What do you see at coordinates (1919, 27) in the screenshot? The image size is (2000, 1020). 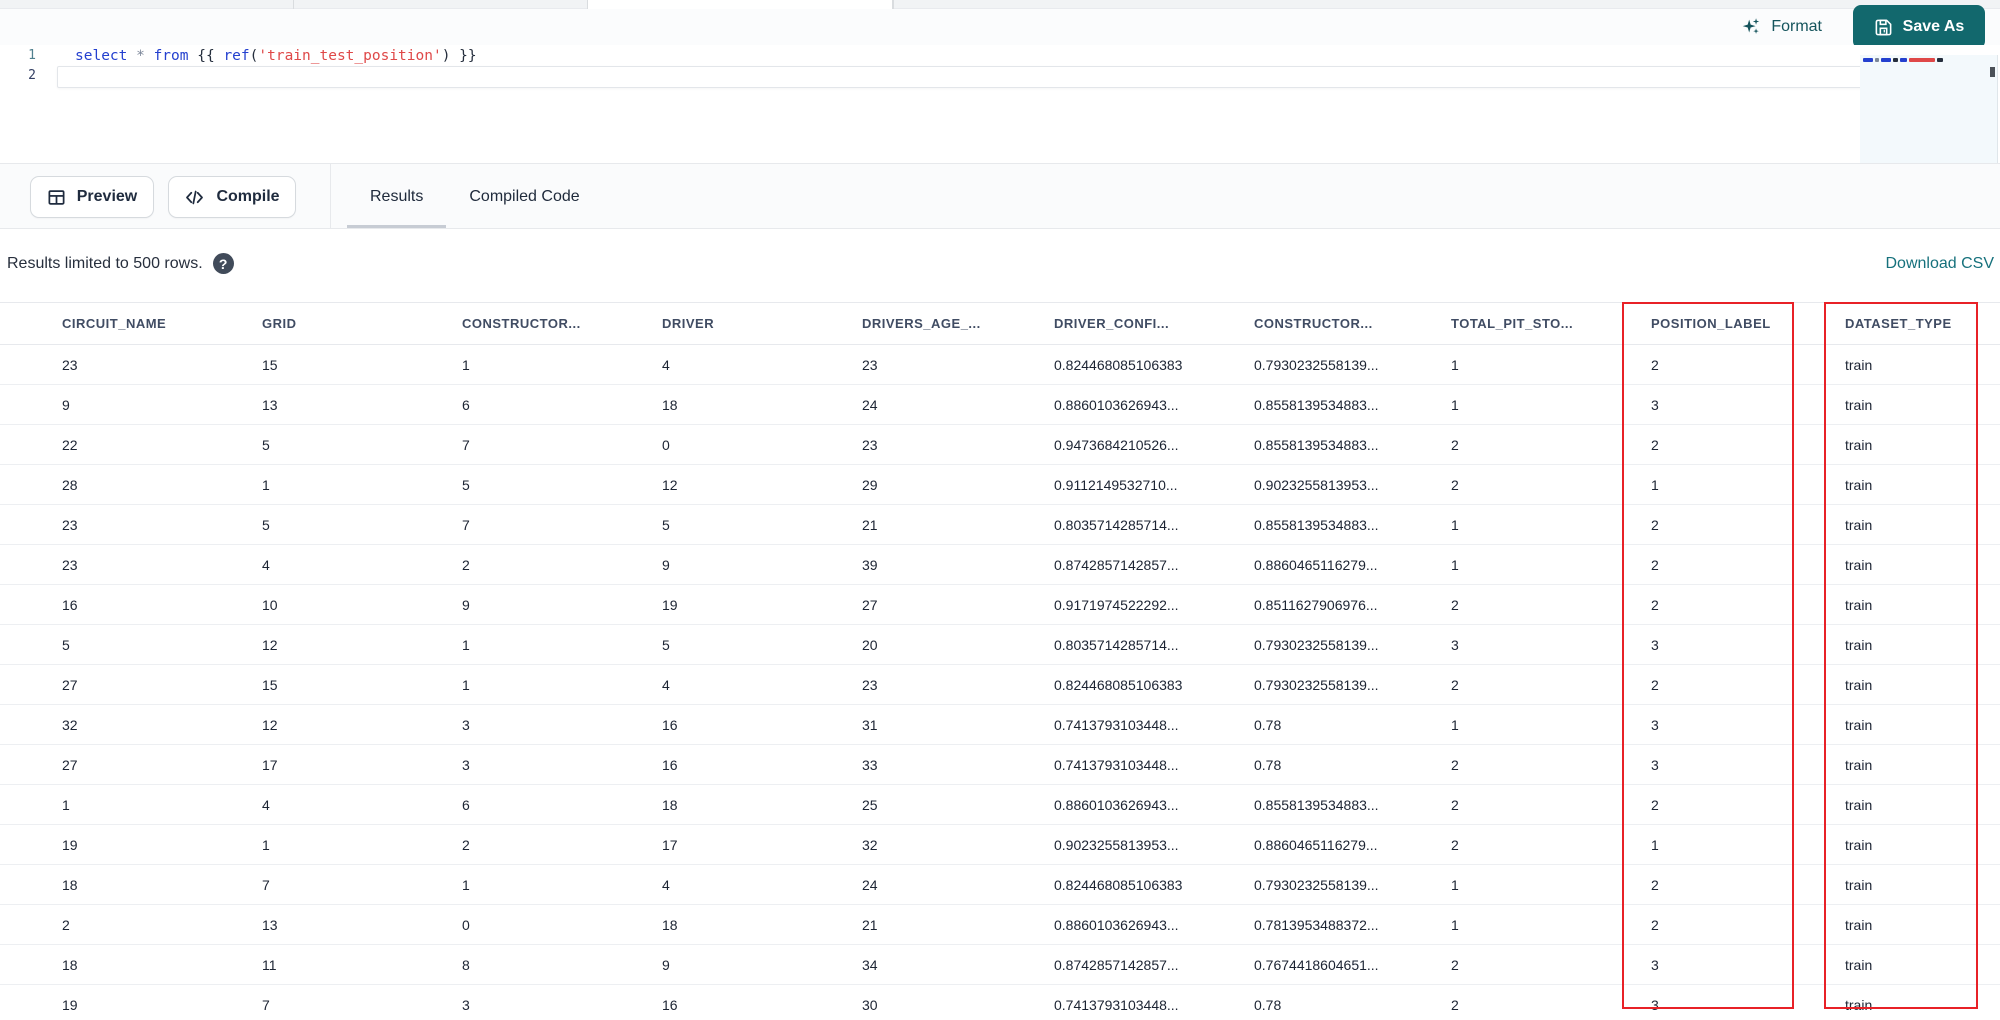 I see `save-as-button: Save As` at bounding box center [1919, 27].